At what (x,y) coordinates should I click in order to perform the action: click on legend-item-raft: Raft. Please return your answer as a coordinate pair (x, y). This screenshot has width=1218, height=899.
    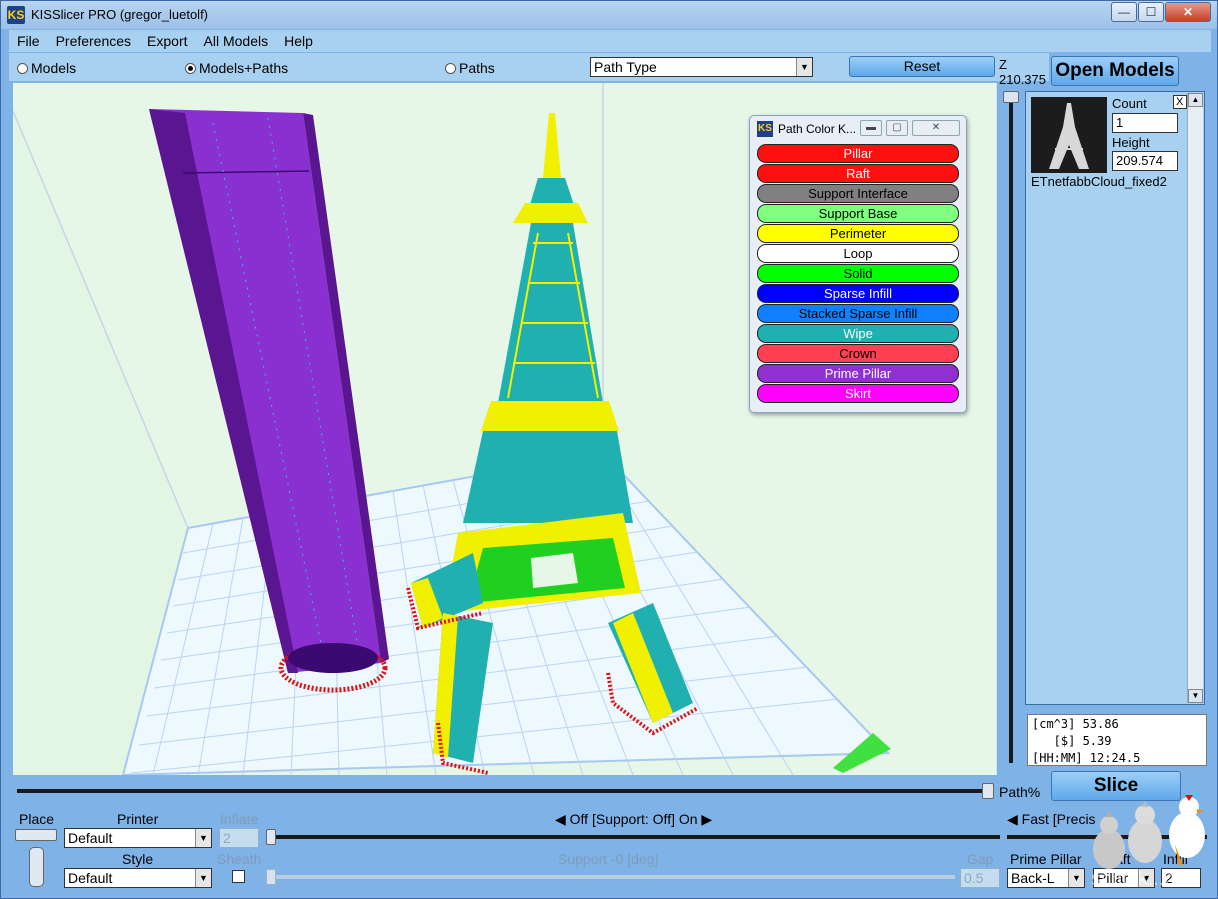
    Looking at the image, I should click on (858, 173).